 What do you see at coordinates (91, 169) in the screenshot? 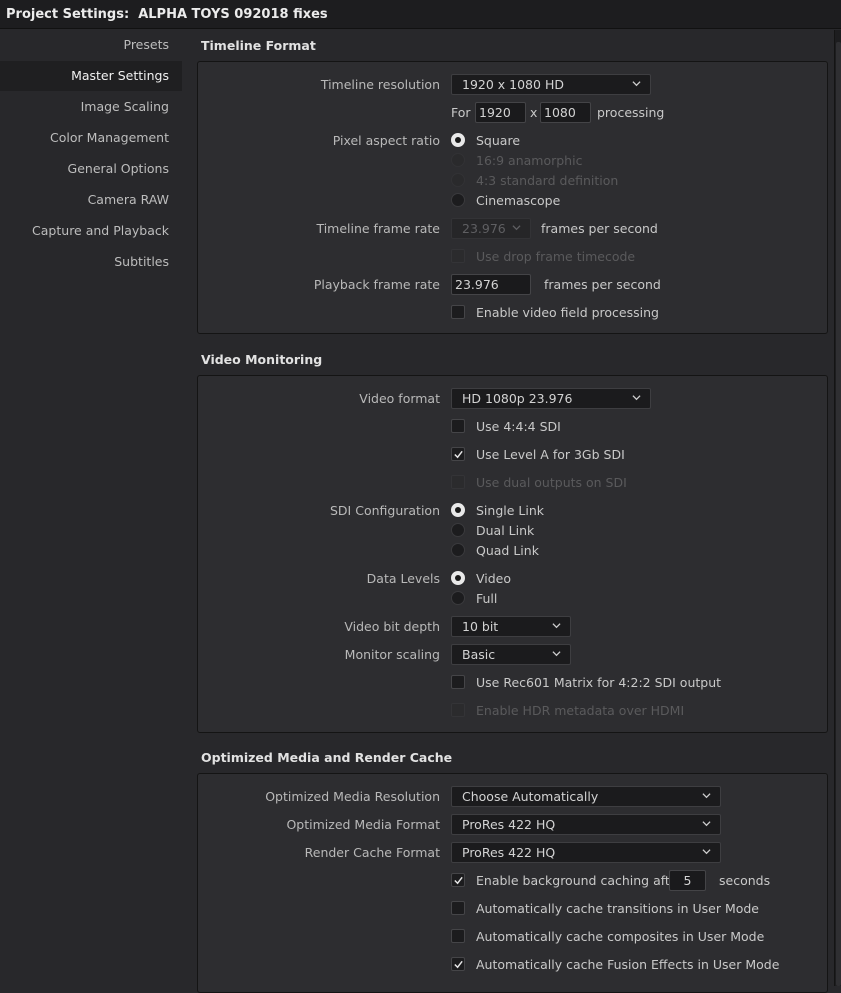
I see `sidebar-item-general-options: General Options` at bounding box center [91, 169].